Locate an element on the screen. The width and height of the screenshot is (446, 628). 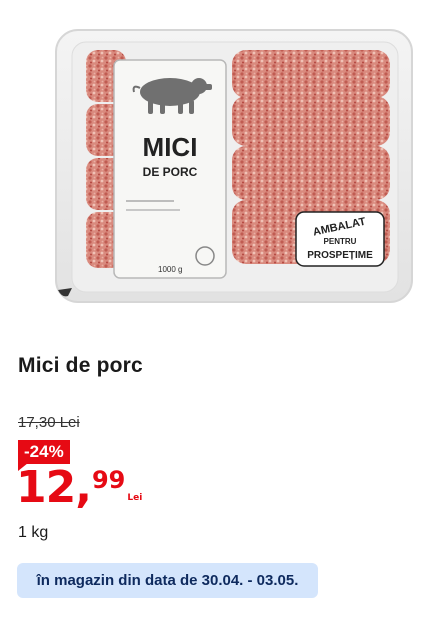
unit-size: 1 kg is located at coordinates (33, 532).